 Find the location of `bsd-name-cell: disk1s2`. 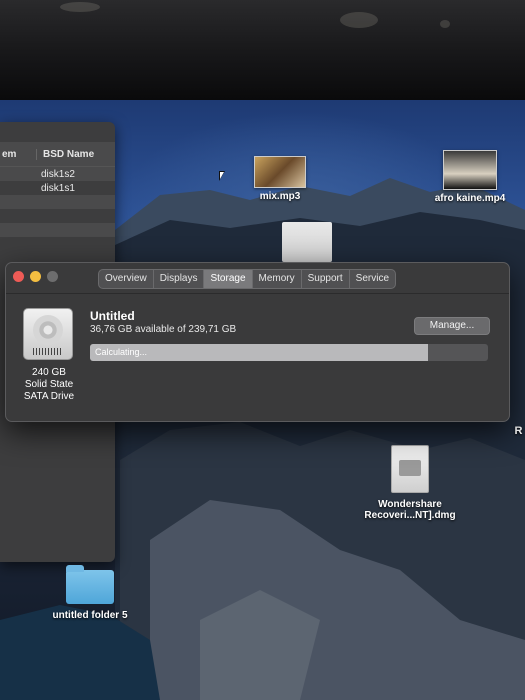

bsd-name-cell: disk1s2 is located at coordinates (58, 174).